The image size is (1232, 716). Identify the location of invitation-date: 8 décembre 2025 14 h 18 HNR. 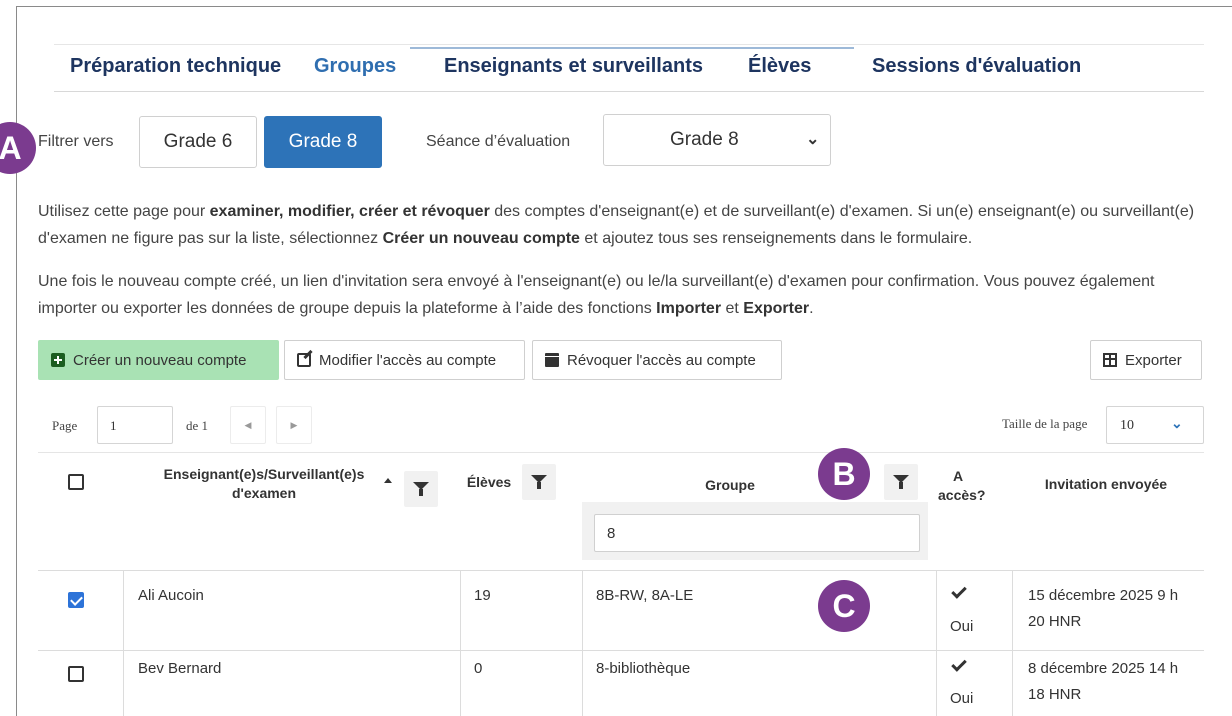
(1103, 681).